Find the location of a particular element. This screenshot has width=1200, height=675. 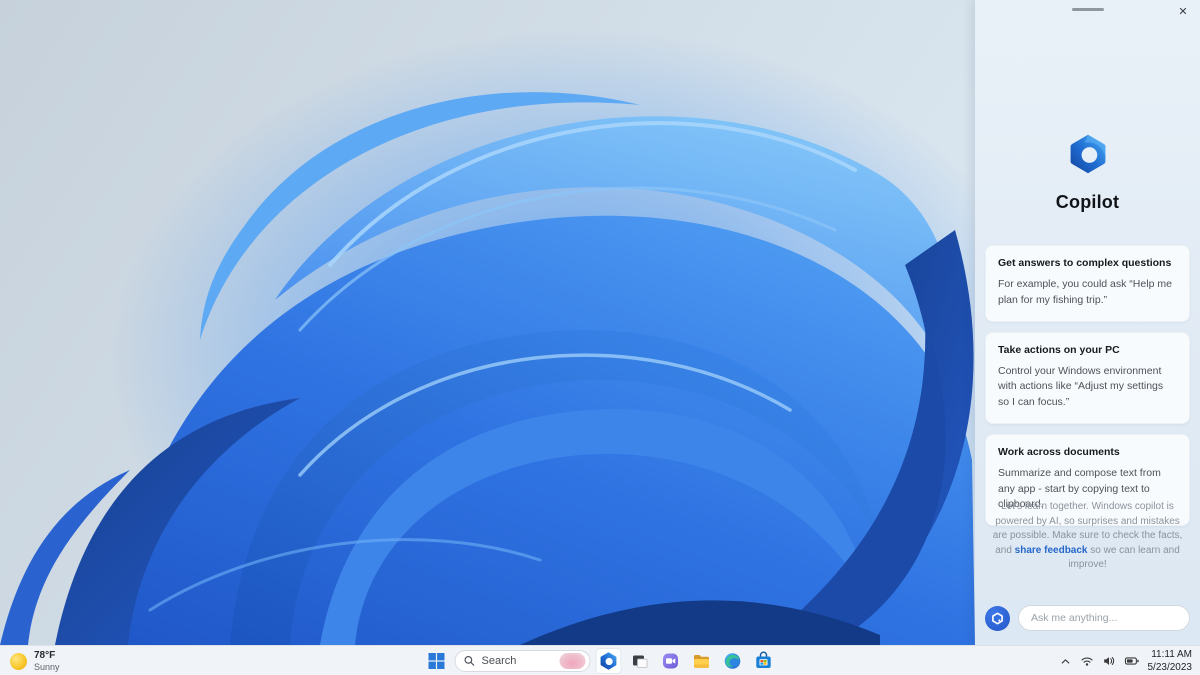

taskbar-center: Search is located at coordinates (600, 660).